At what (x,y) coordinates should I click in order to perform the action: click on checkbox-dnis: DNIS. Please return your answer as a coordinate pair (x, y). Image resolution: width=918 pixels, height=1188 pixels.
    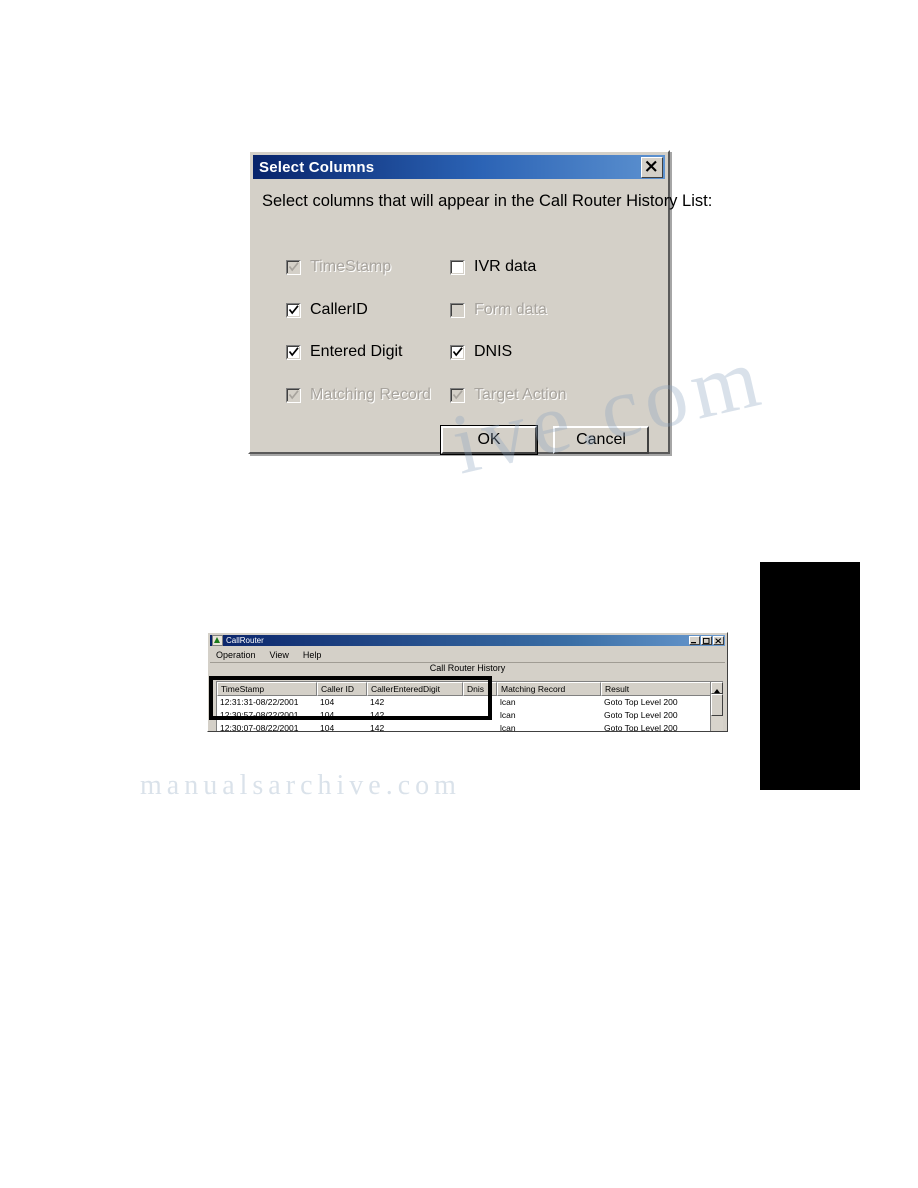
    Looking at the image, I should click on (481, 352).